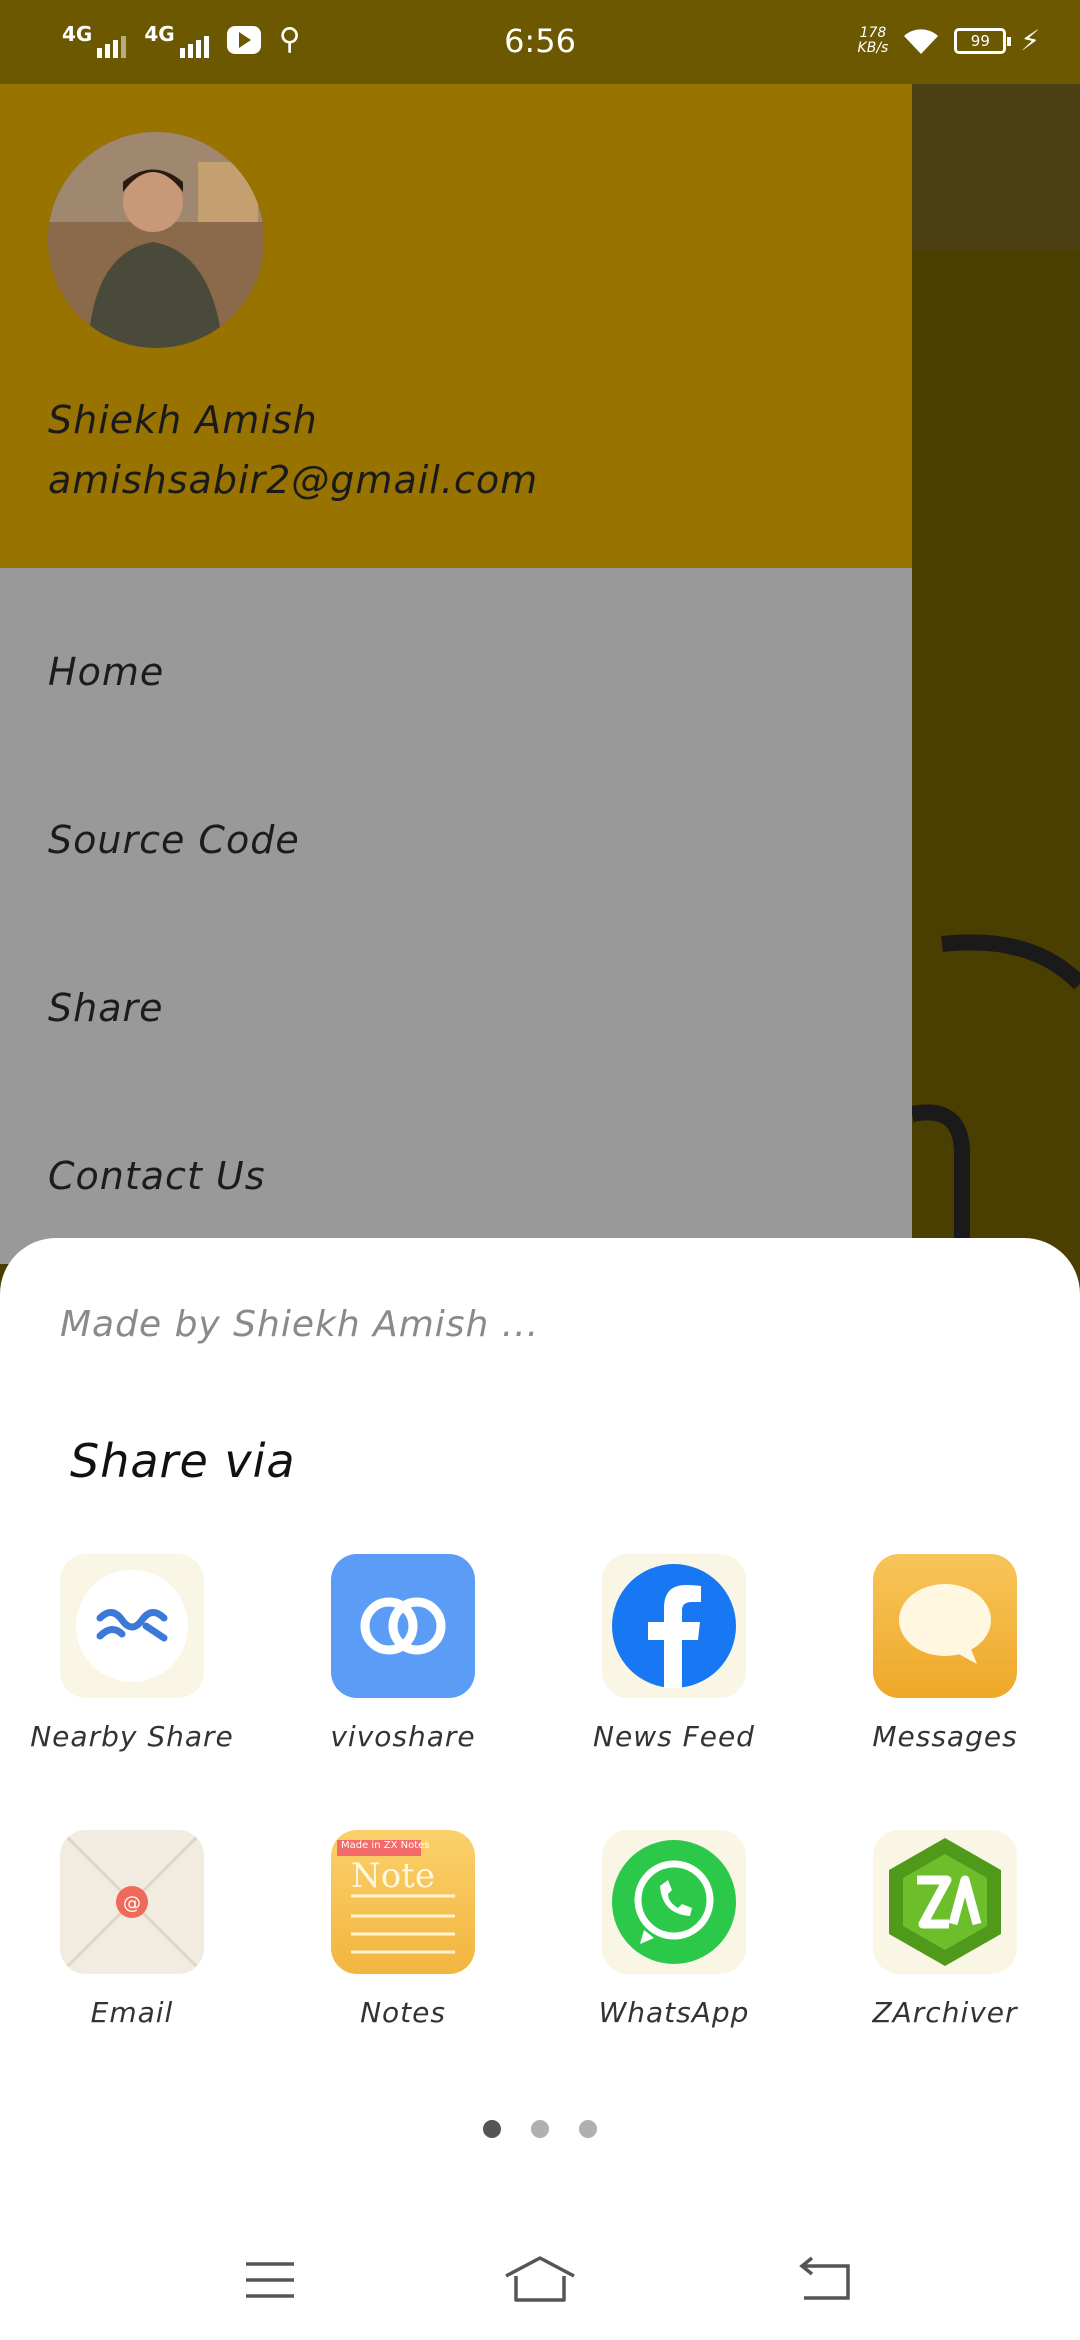 This screenshot has width=1080, height=2340. I want to click on app-label: Email, so click(132, 2012).